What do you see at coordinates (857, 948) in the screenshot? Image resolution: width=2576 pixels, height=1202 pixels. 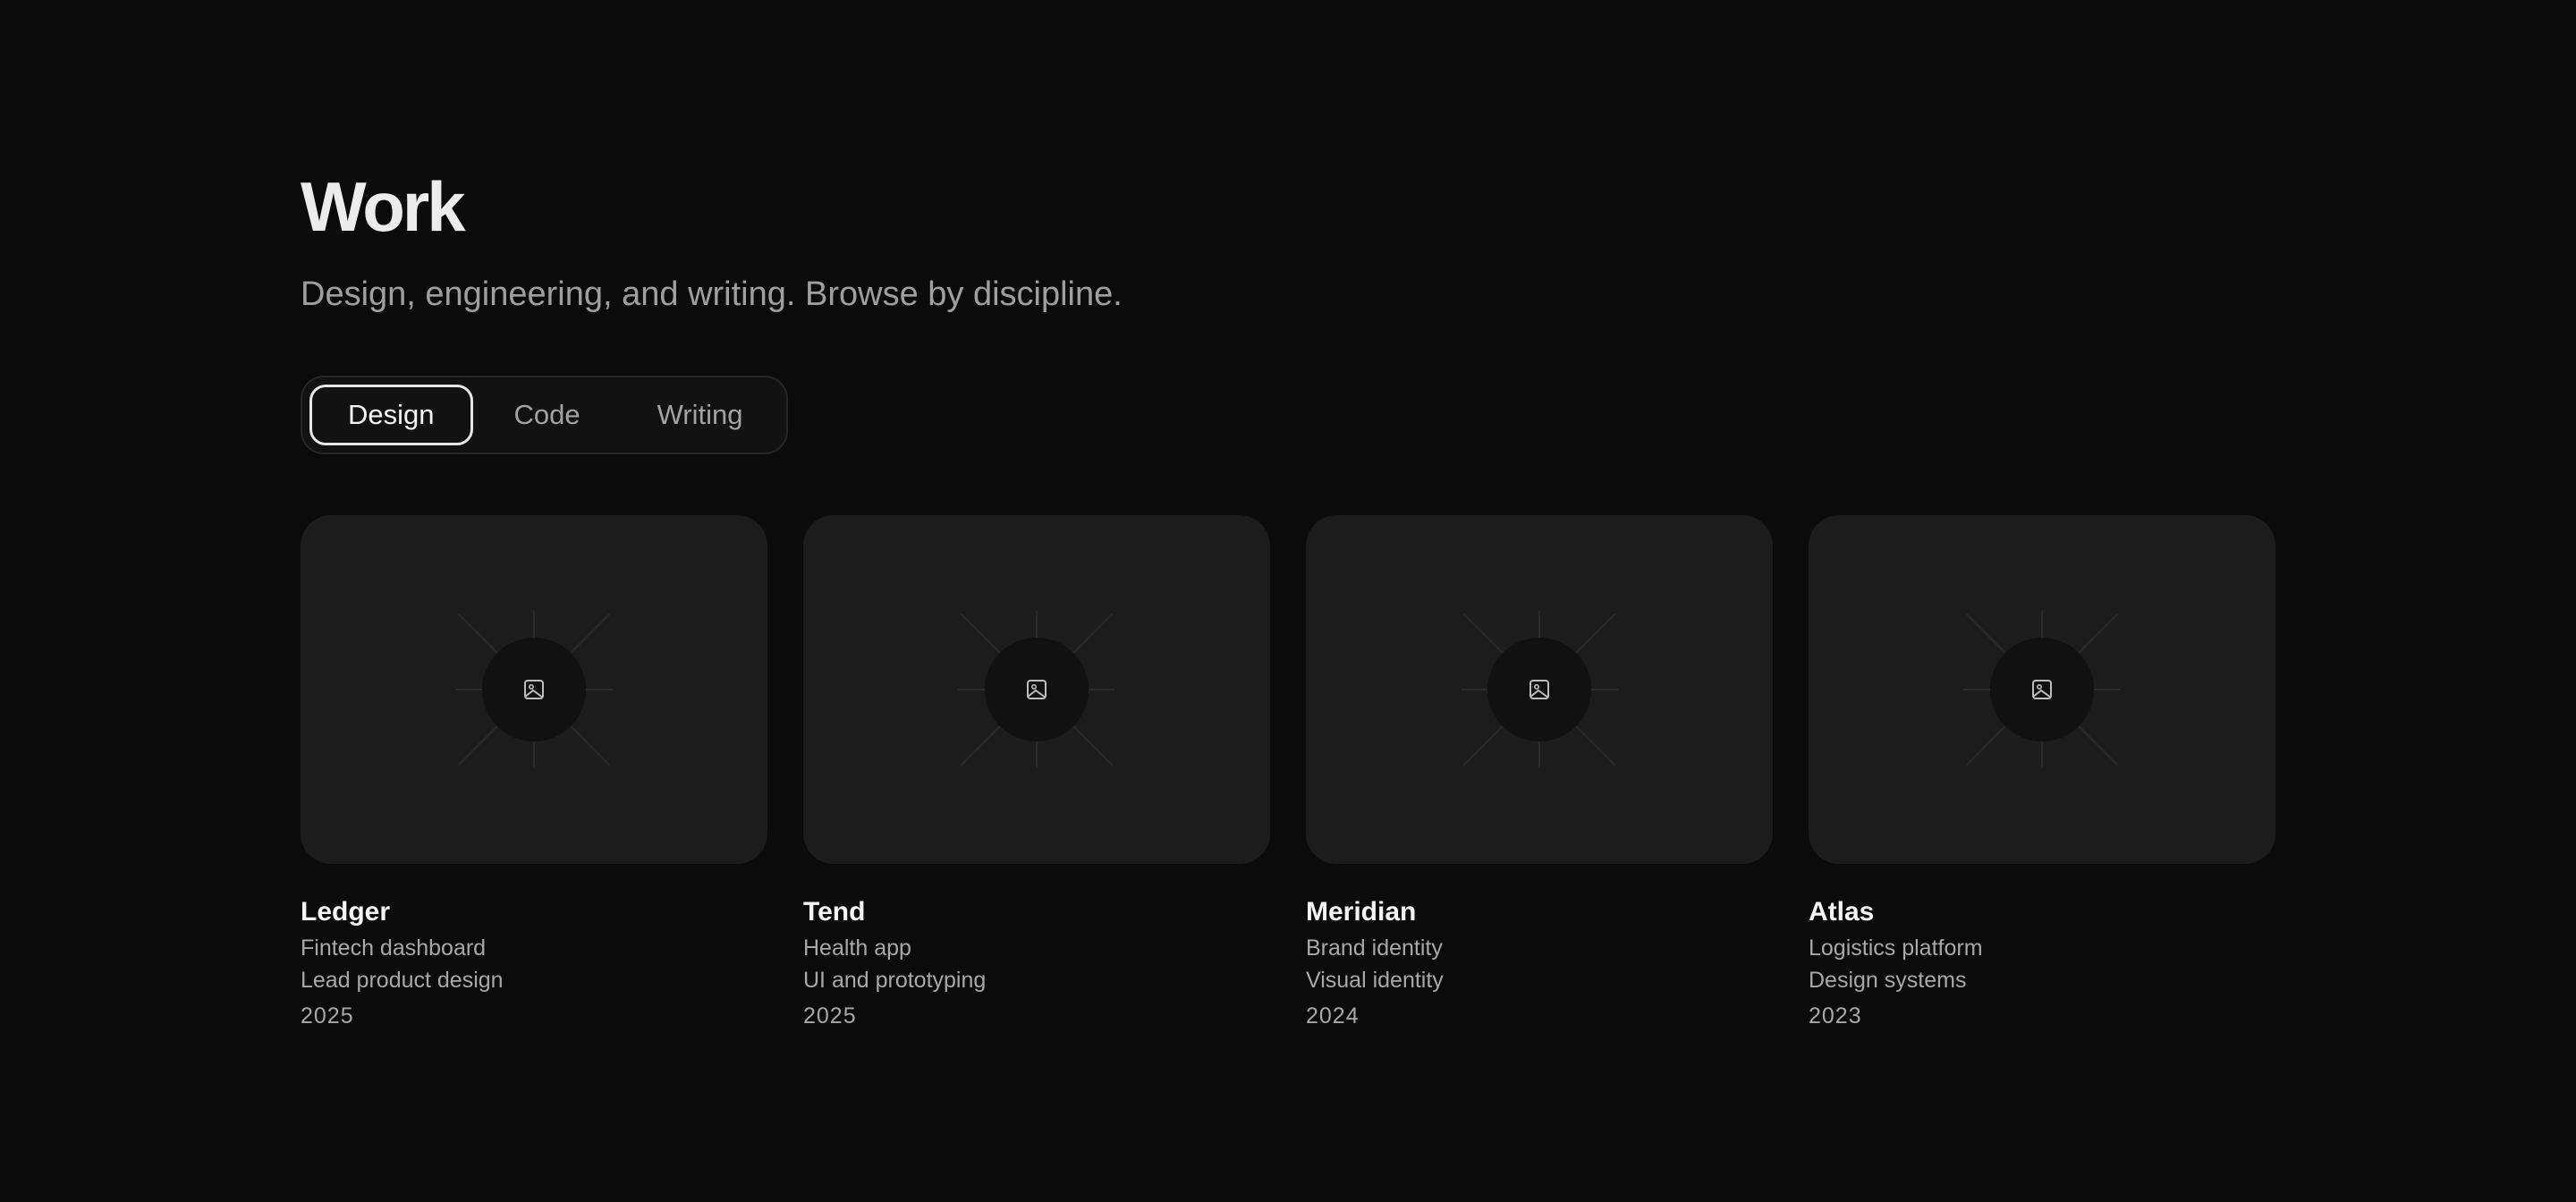 I see `project-category: Health app` at bounding box center [857, 948].